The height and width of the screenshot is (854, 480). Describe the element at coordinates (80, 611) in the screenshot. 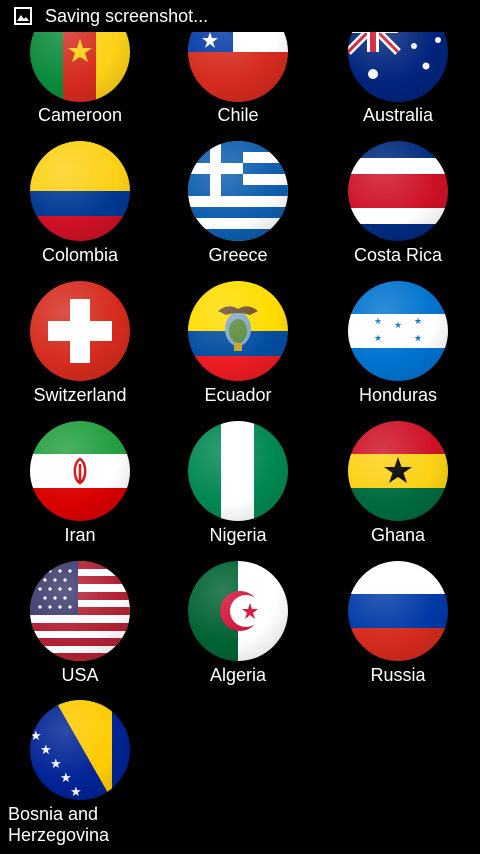

I see `usa-flag-icon` at that location.